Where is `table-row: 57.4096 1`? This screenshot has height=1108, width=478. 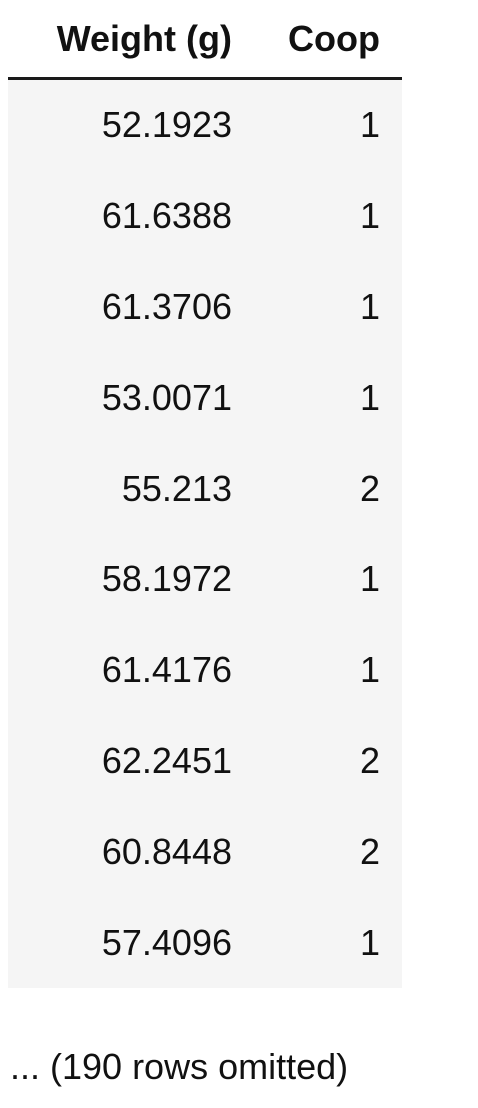 table-row: 57.4096 1 is located at coordinates (205, 942).